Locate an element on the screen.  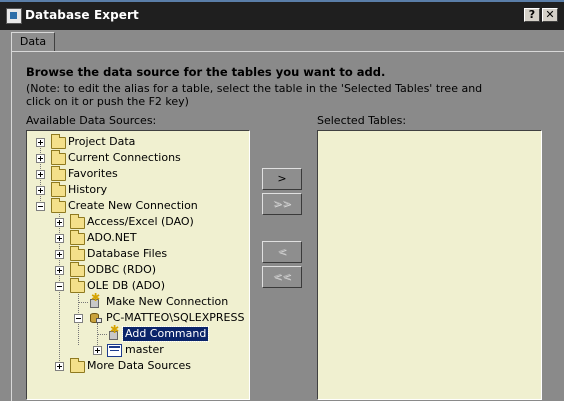
title-bar: Database Expert ? ✕ is located at coordinates (282, 15).